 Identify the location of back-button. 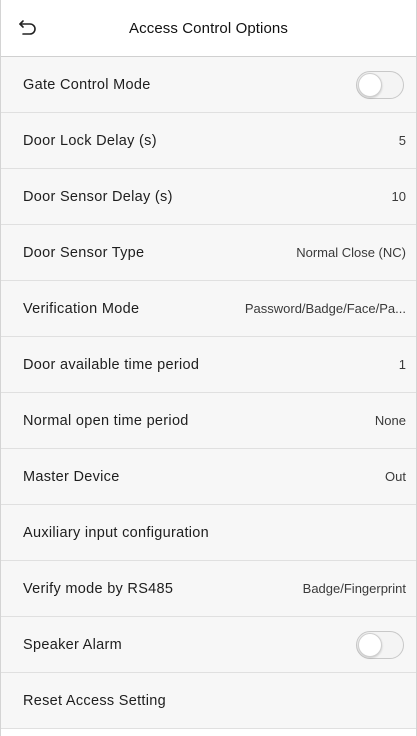
(28, 28).